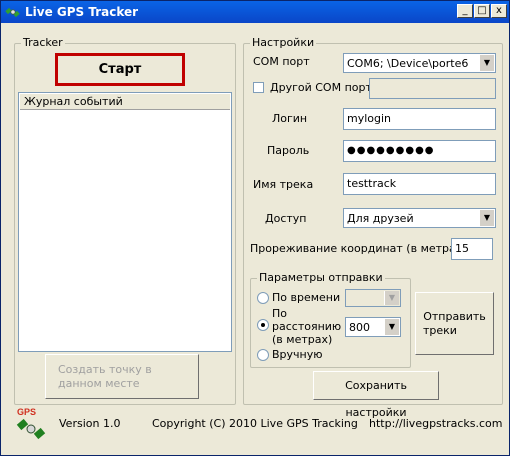 Image resolution: width=510 pixels, height=456 pixels. What do you see at coordinates (125, 102) in the screenshot?
I see `event-log-header: Журнал событий` at bounding box center [125, 102].